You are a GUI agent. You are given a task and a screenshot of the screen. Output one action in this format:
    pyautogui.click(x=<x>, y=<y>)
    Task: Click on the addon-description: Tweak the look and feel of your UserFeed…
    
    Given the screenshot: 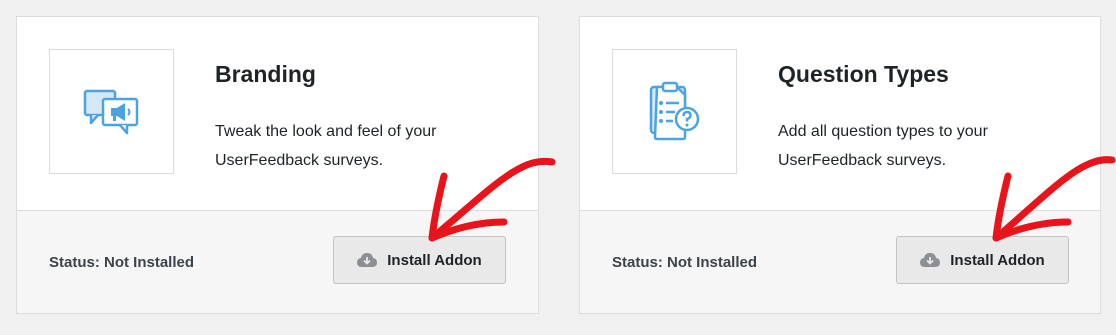 What is the action you would take?
    pyautogui.click(x=326, y=146)
    